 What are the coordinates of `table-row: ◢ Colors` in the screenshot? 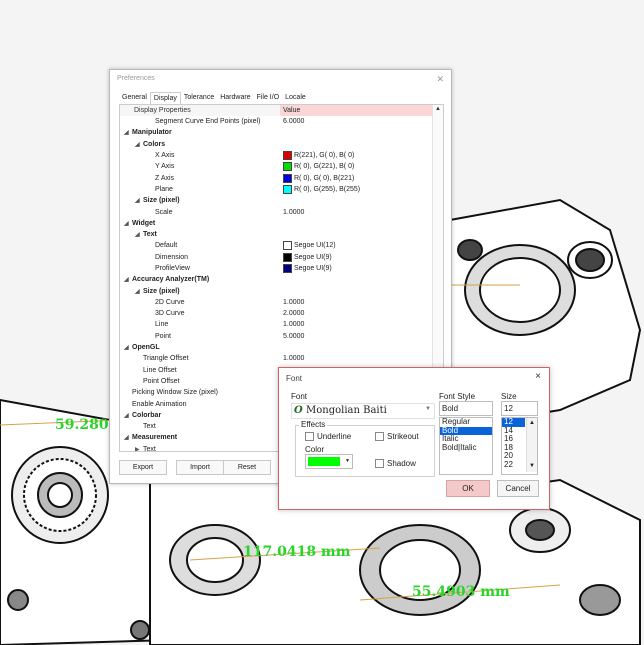 It's located at (281, 144).